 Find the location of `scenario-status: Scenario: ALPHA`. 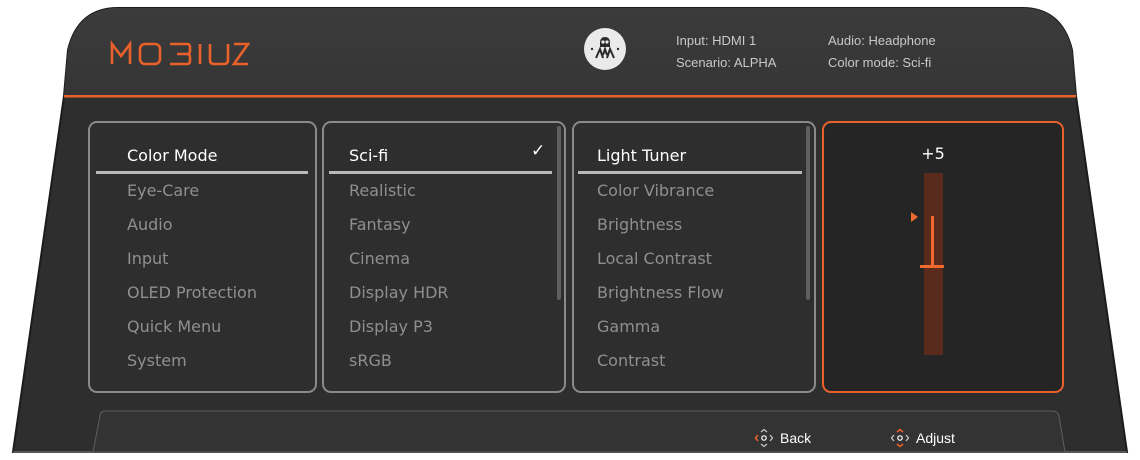

scenario-status: Scenario: ALPHA is located at coordinates (726, 62).